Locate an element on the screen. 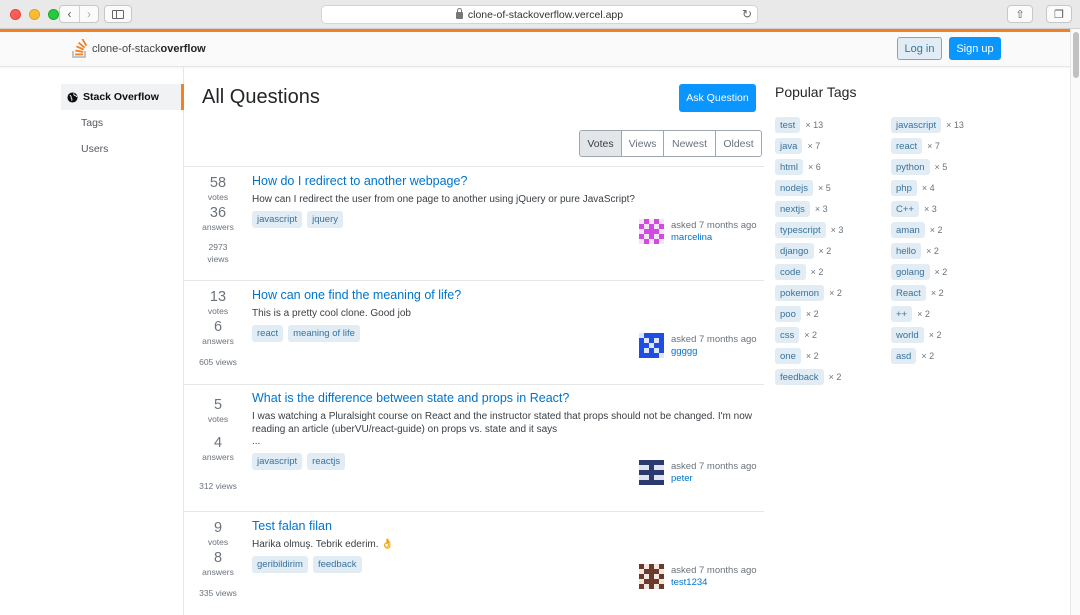 The height and width of the screenshot is (615, 1080). close-window-button is located at coordinates (15, 14).